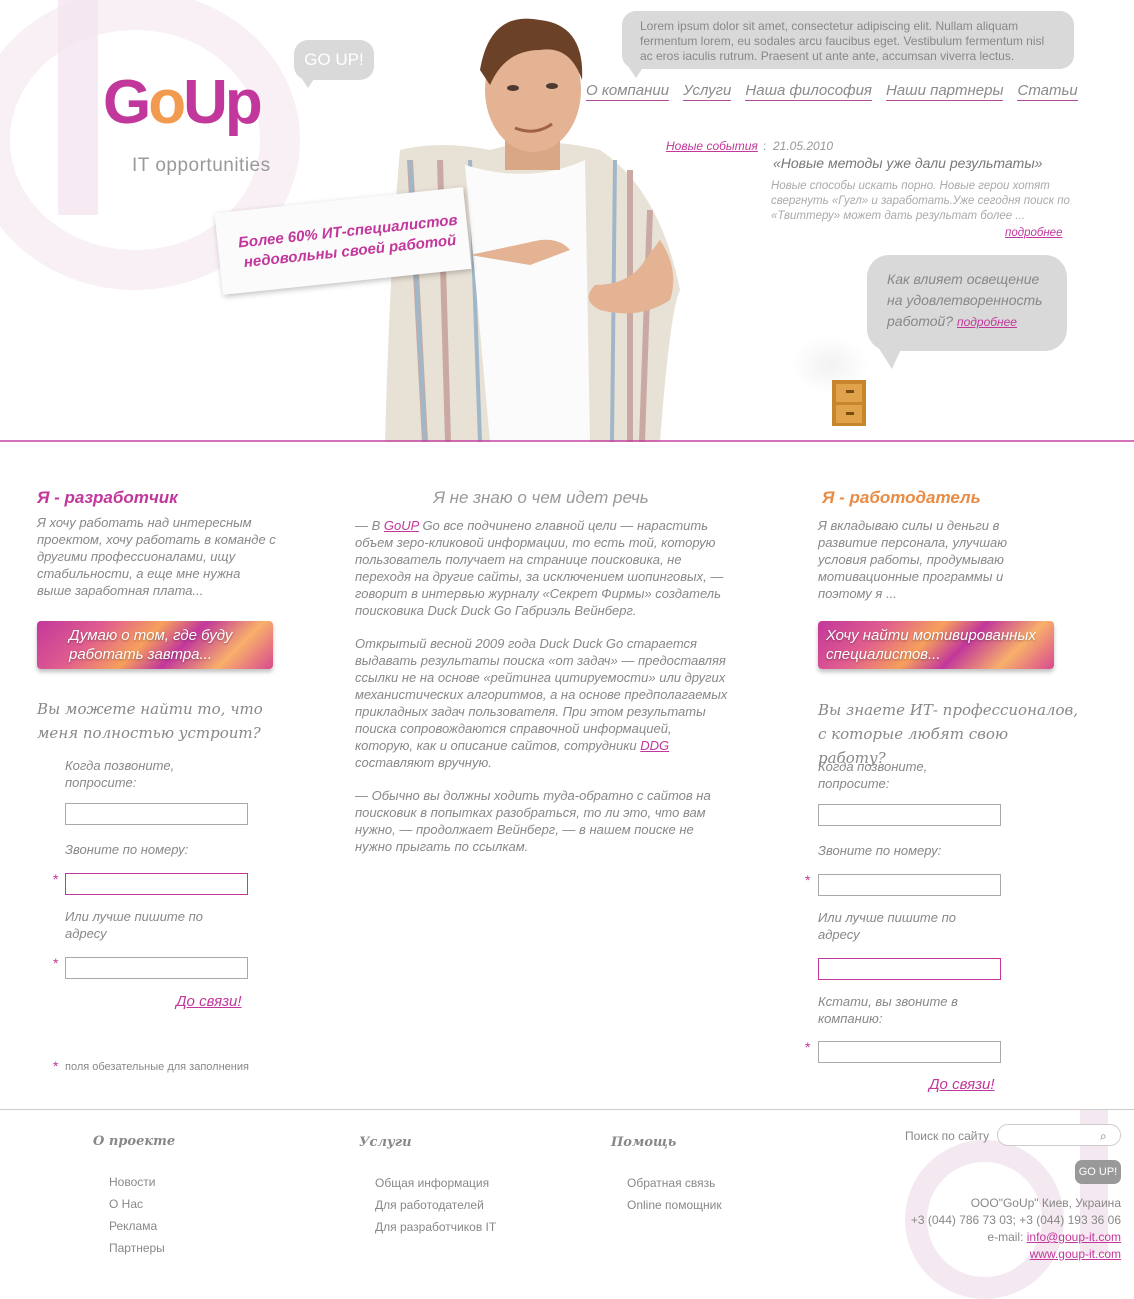 This screenshot has width=1134, height=1299. I want to click on footer-link-feedback: Обратная связь, so click(674, 1183).